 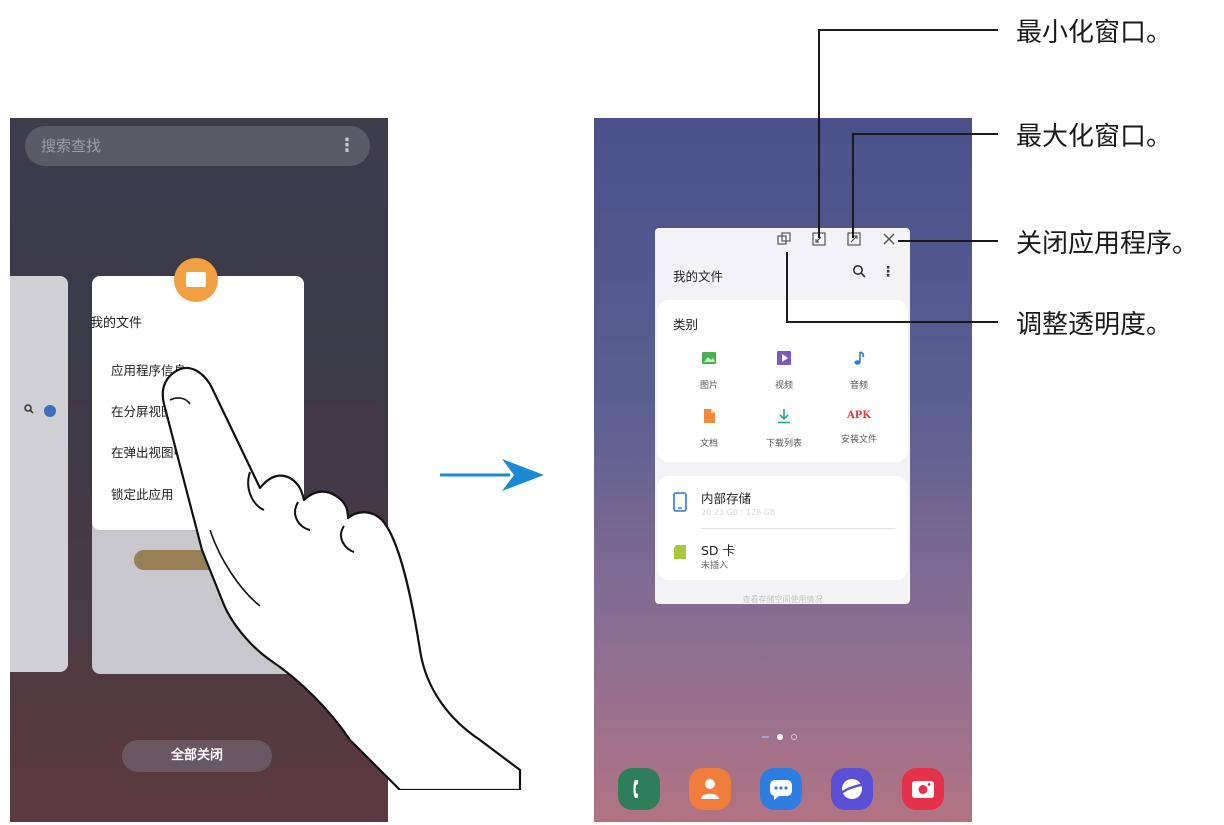 What do you see at coordinates (50, 411) in the screenshot?
I see `account-icon` at bounding box center [50, 411].